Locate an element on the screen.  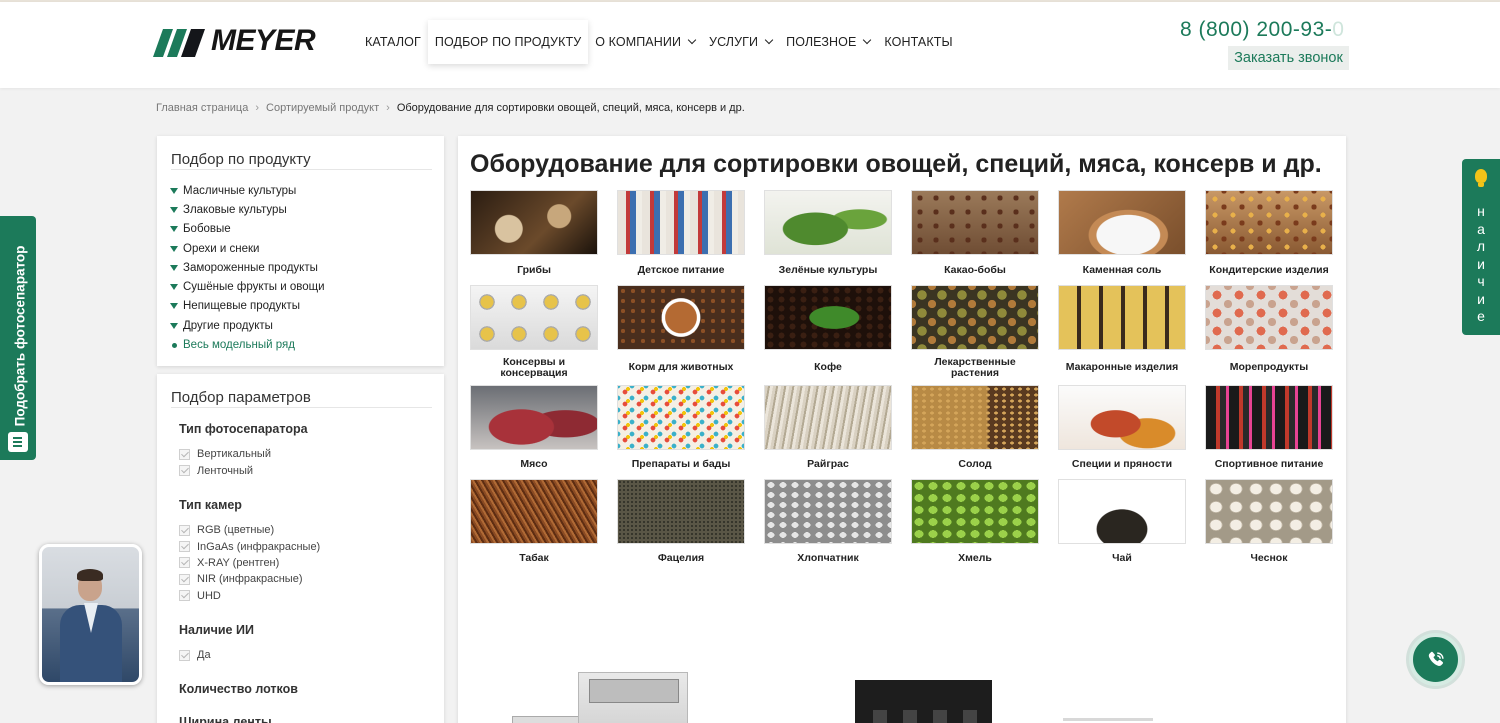
chevron-down-icon is located at coordinates (867, 40).